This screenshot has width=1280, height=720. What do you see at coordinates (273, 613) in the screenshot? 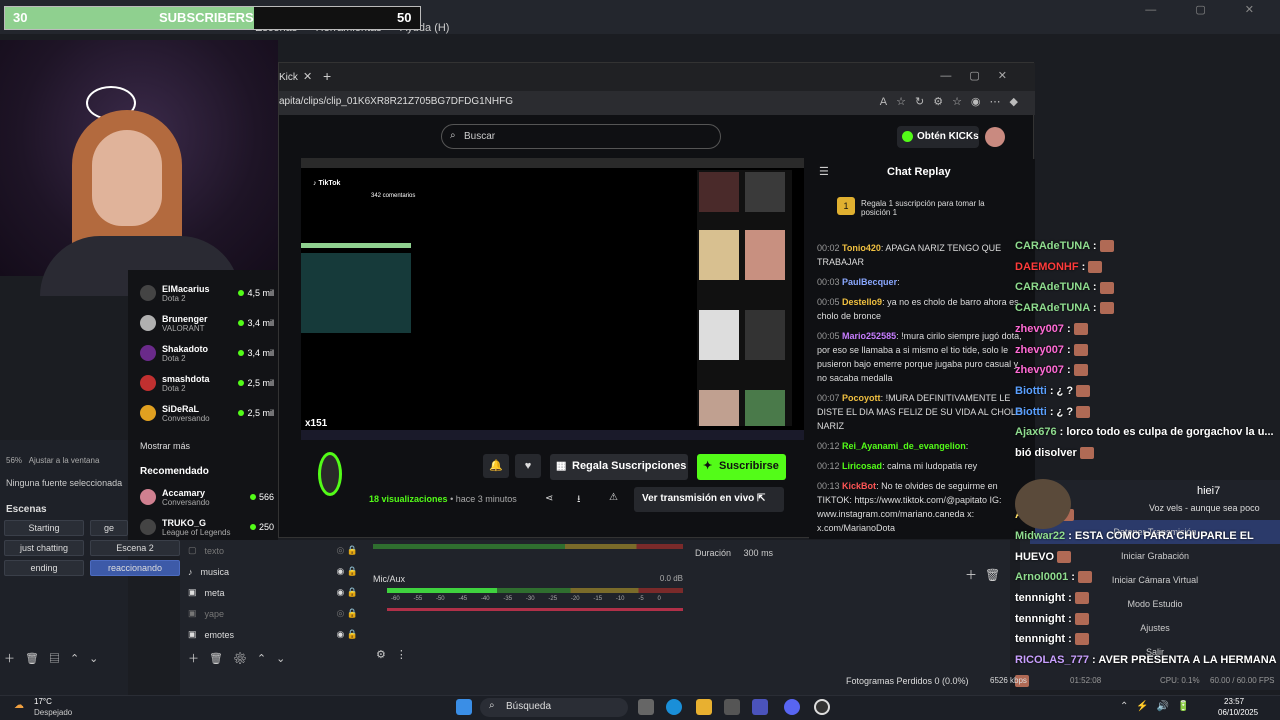
I see `source-yape: ▣ yape ◎ 🔒` at bounding box center [273, 613].